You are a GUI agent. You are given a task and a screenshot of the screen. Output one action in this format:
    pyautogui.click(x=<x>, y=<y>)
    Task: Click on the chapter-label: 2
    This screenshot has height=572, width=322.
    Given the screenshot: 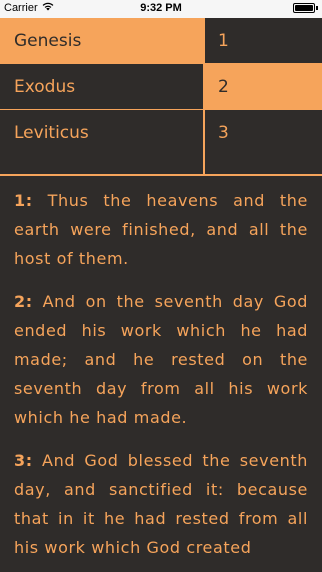 What is the action you would take?
    pyautogui.click(x=223, y=86)
    